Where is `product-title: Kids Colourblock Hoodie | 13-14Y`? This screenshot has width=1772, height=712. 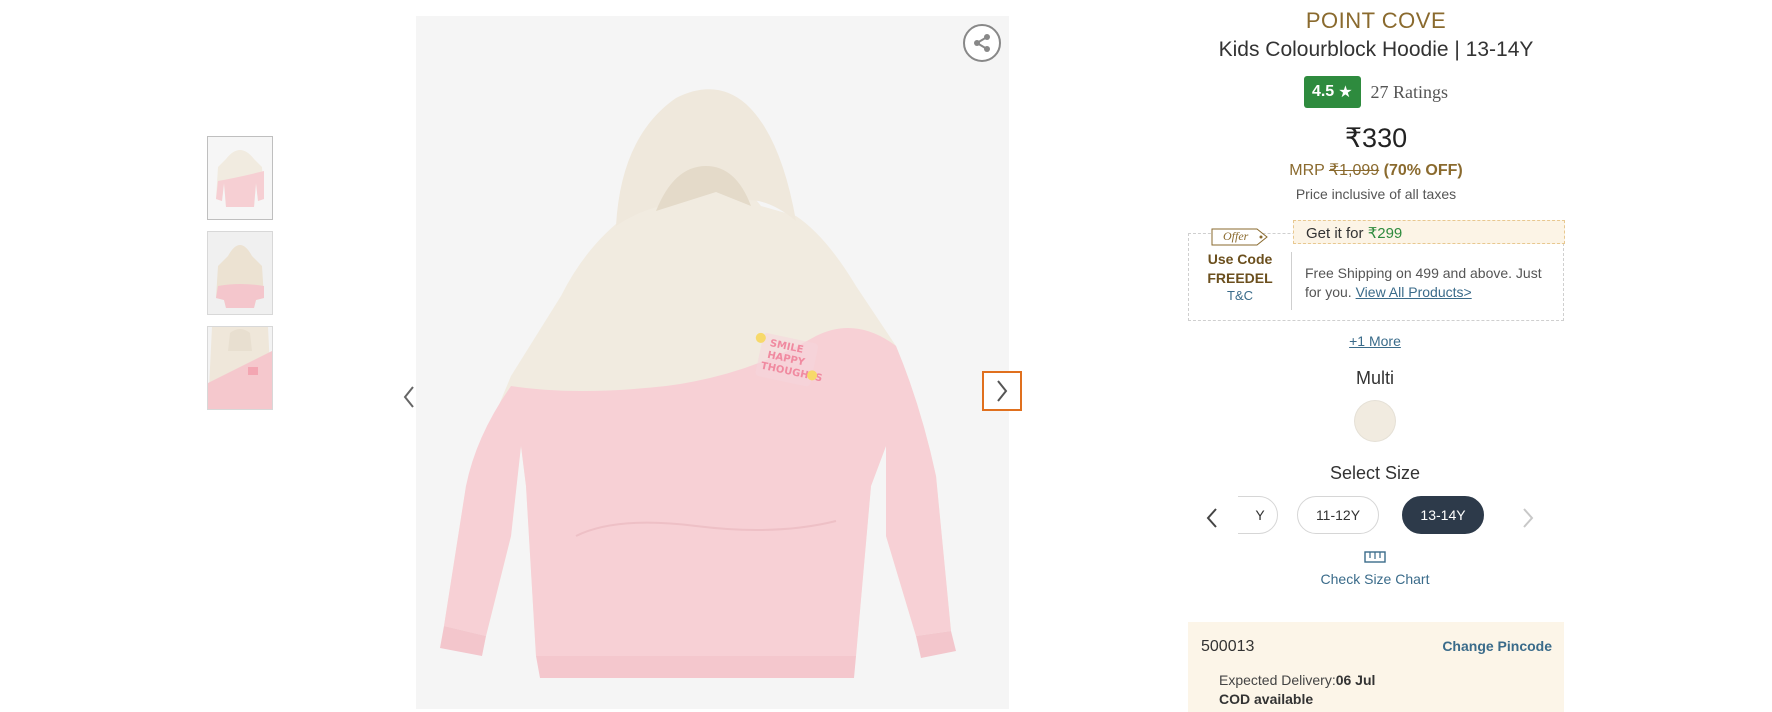
product-title: Kids Colourblock Hoodie | 13-14Y is located at coordinates (1376, 49).